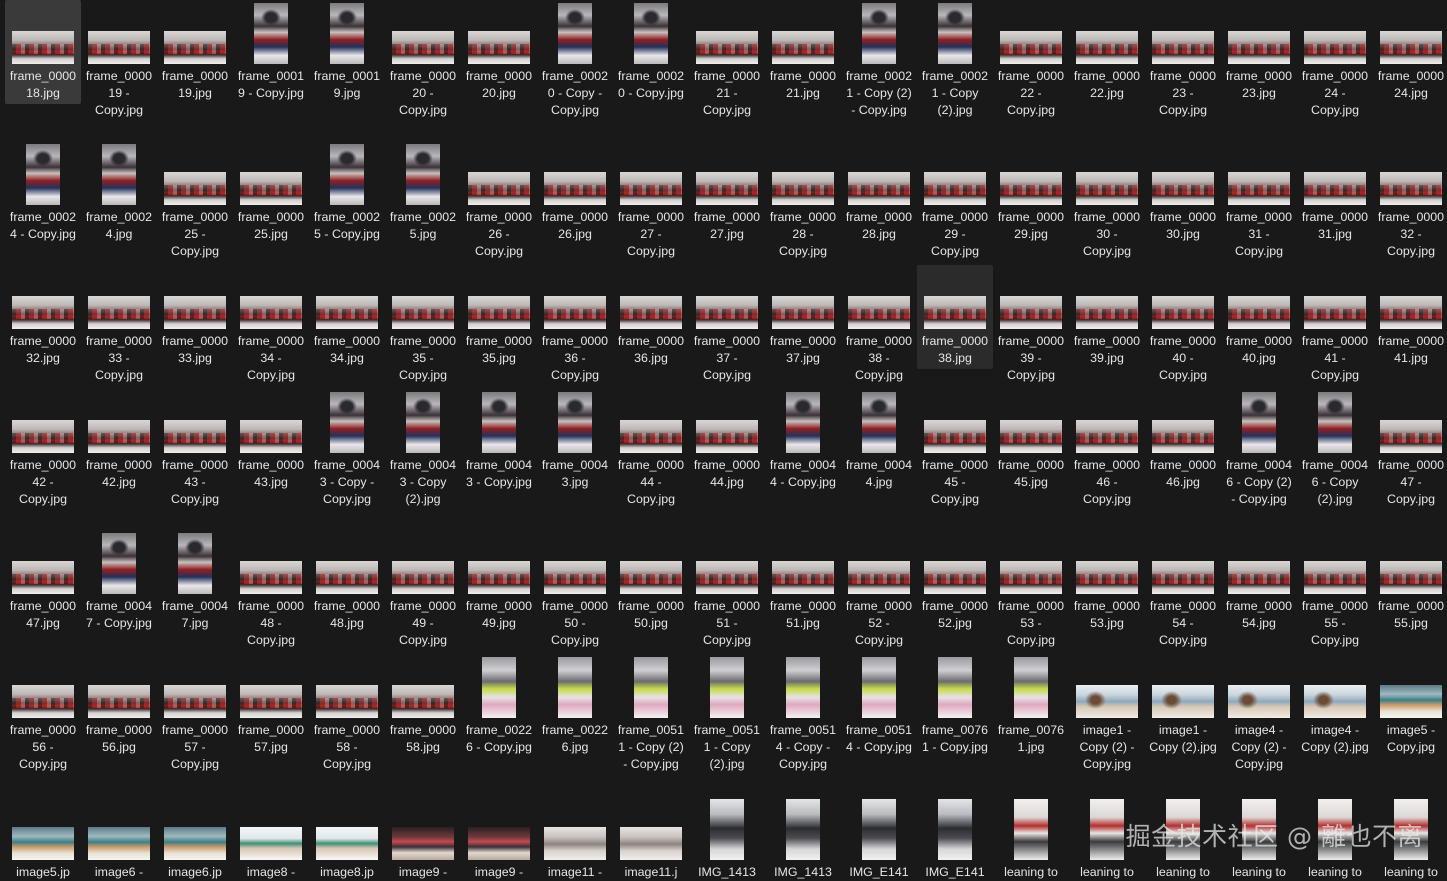 This screenshot has width=1447, height=881. What do you see at coordinates (651, 582) in the screenshot?
I see `file-item: frame_000050.jpg` at bounding box center [651, 582].